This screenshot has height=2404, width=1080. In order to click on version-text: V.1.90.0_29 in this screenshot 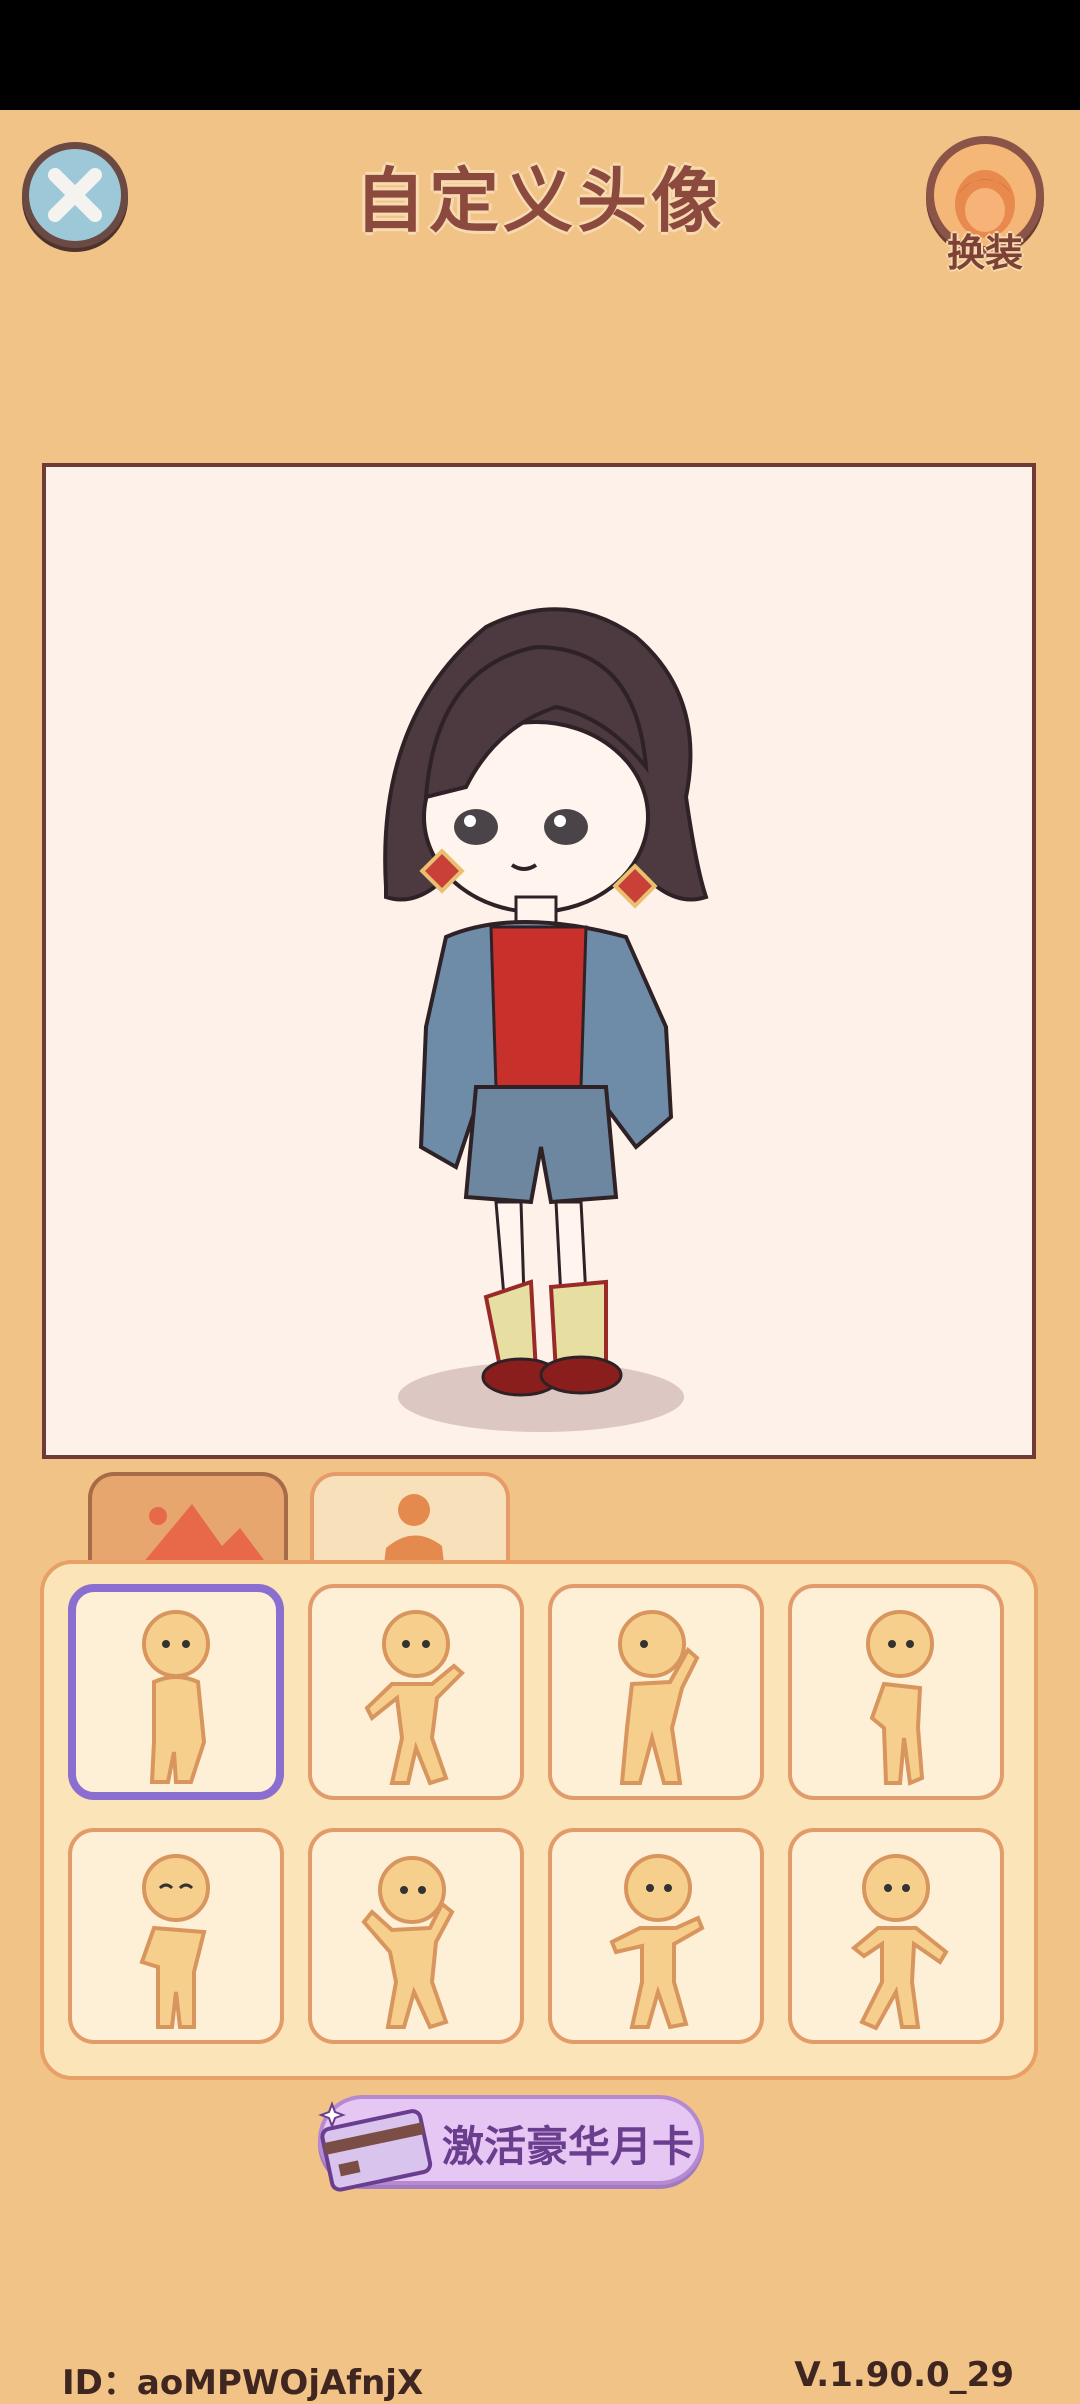, I will do `click(904, 2375)`.